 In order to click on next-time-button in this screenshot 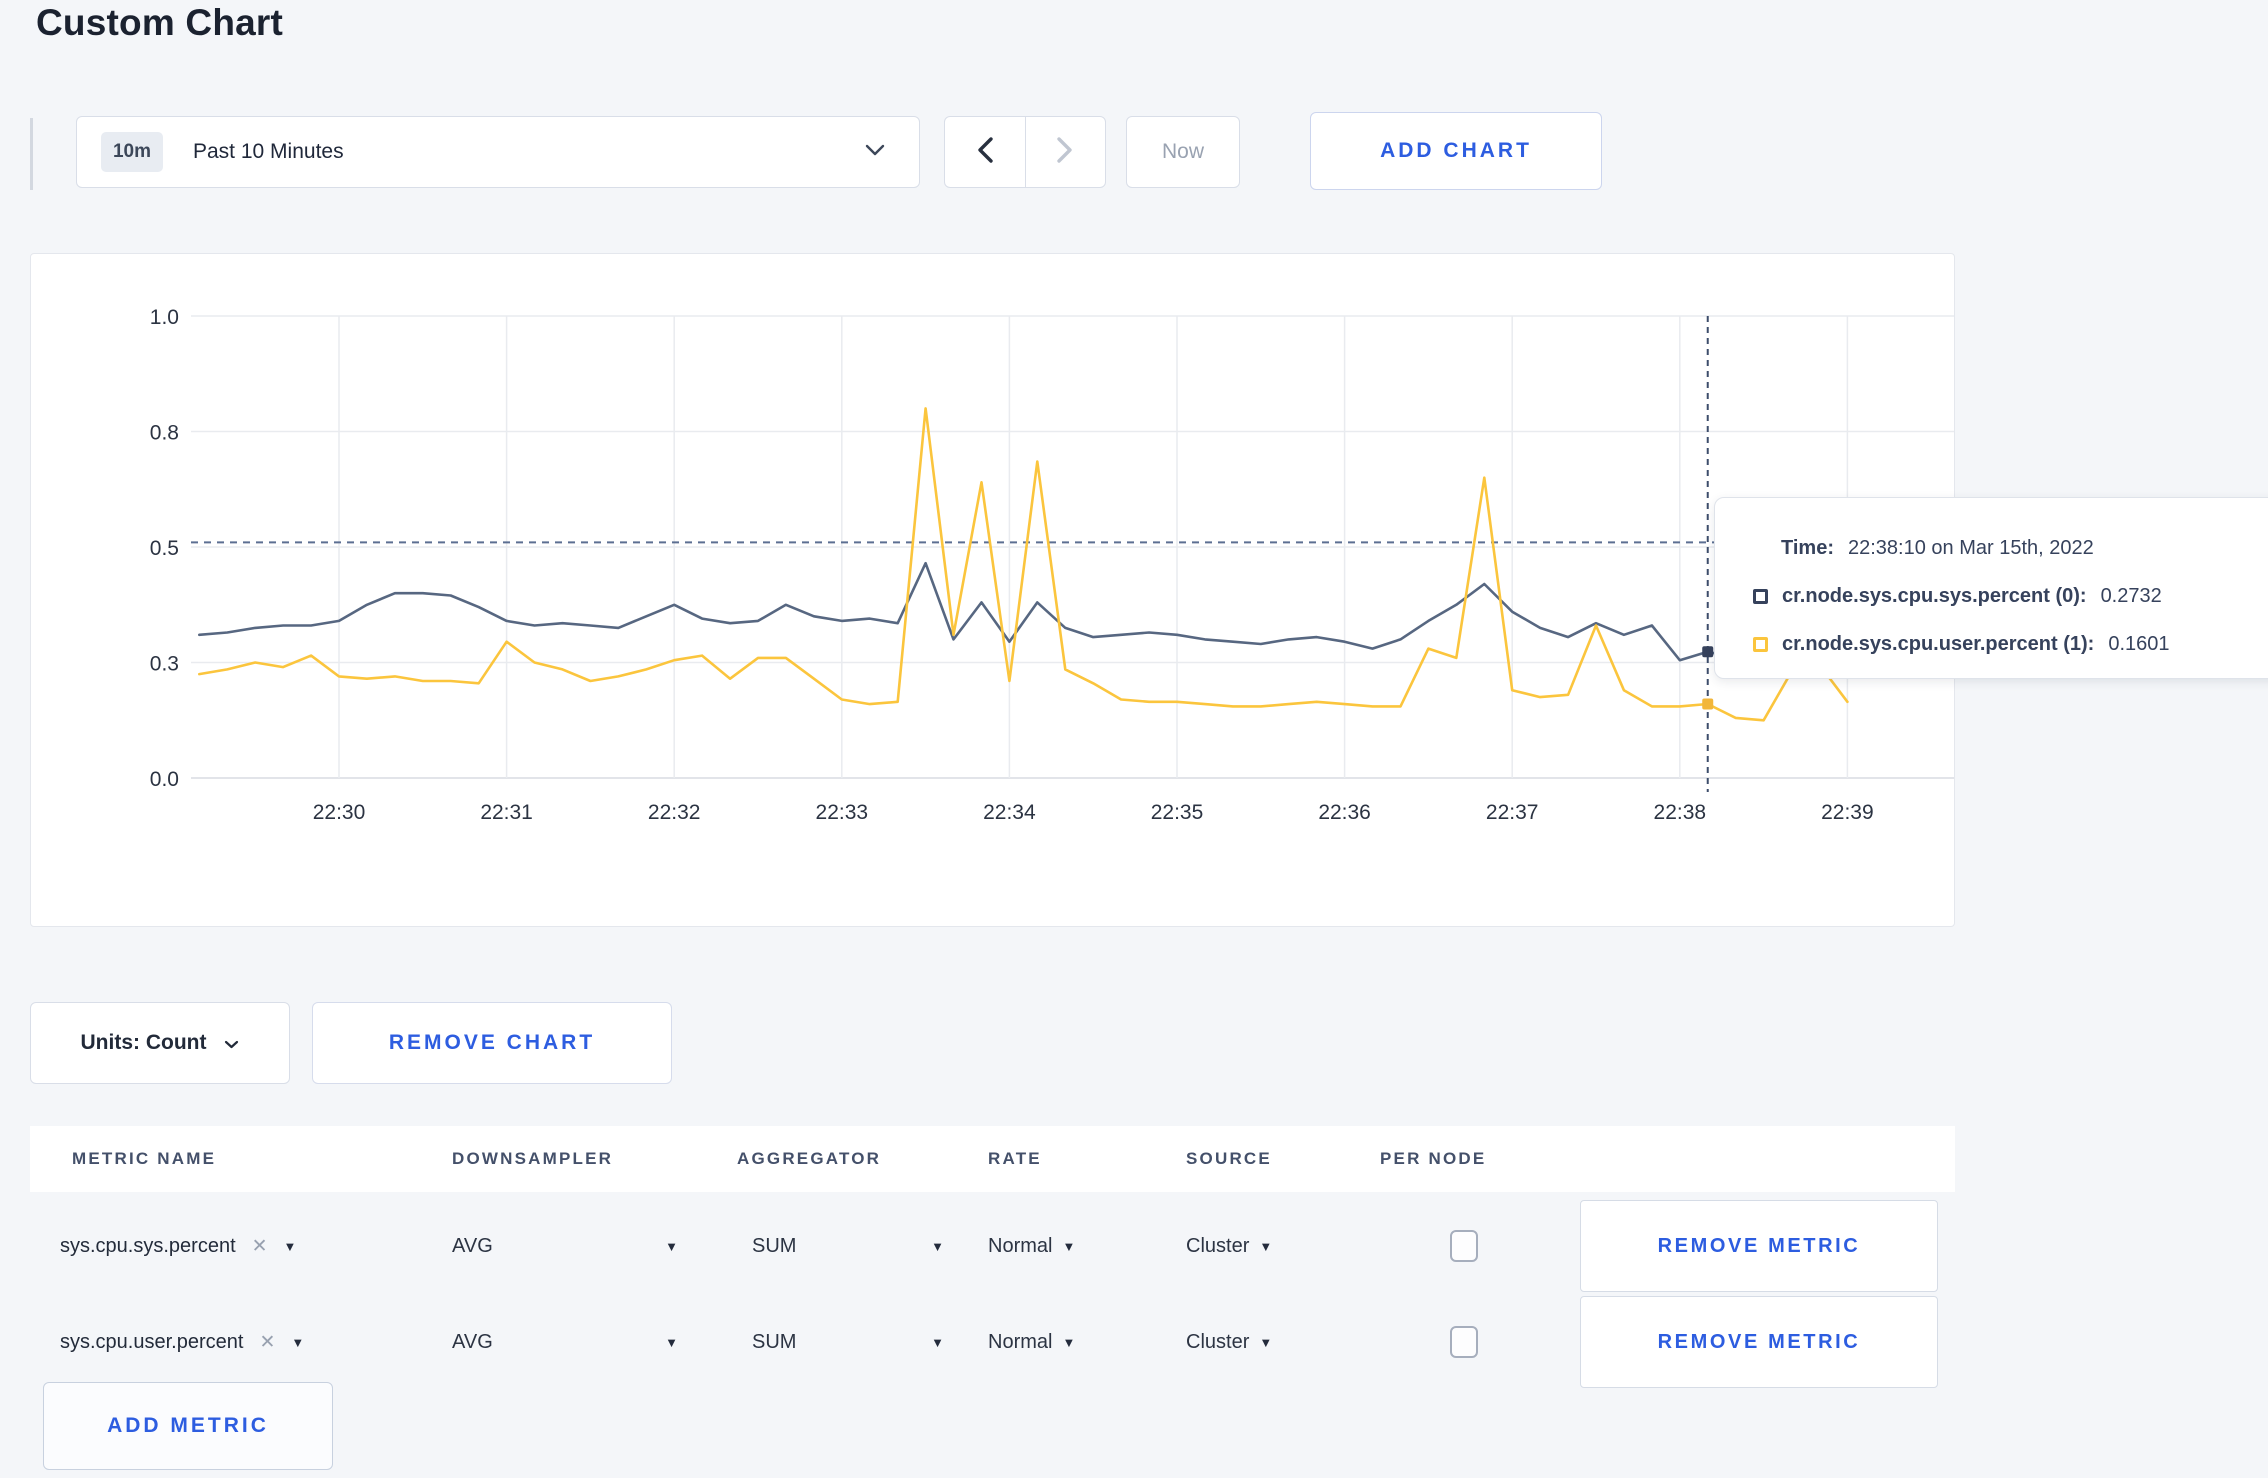, I will do `click(1065, 152)`.